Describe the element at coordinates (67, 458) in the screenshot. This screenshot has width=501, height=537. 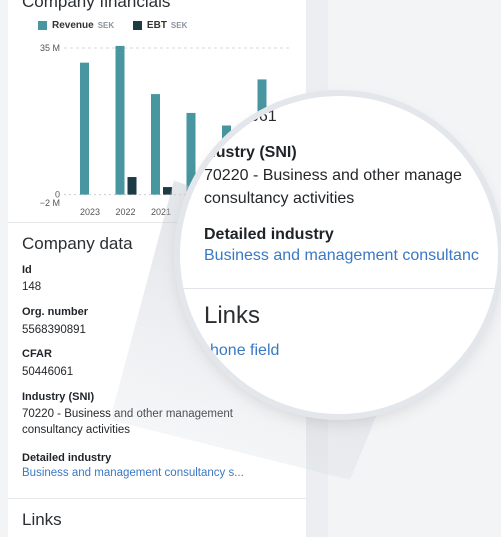
I see `detailed-industry-label: Detailed industry` at that location.